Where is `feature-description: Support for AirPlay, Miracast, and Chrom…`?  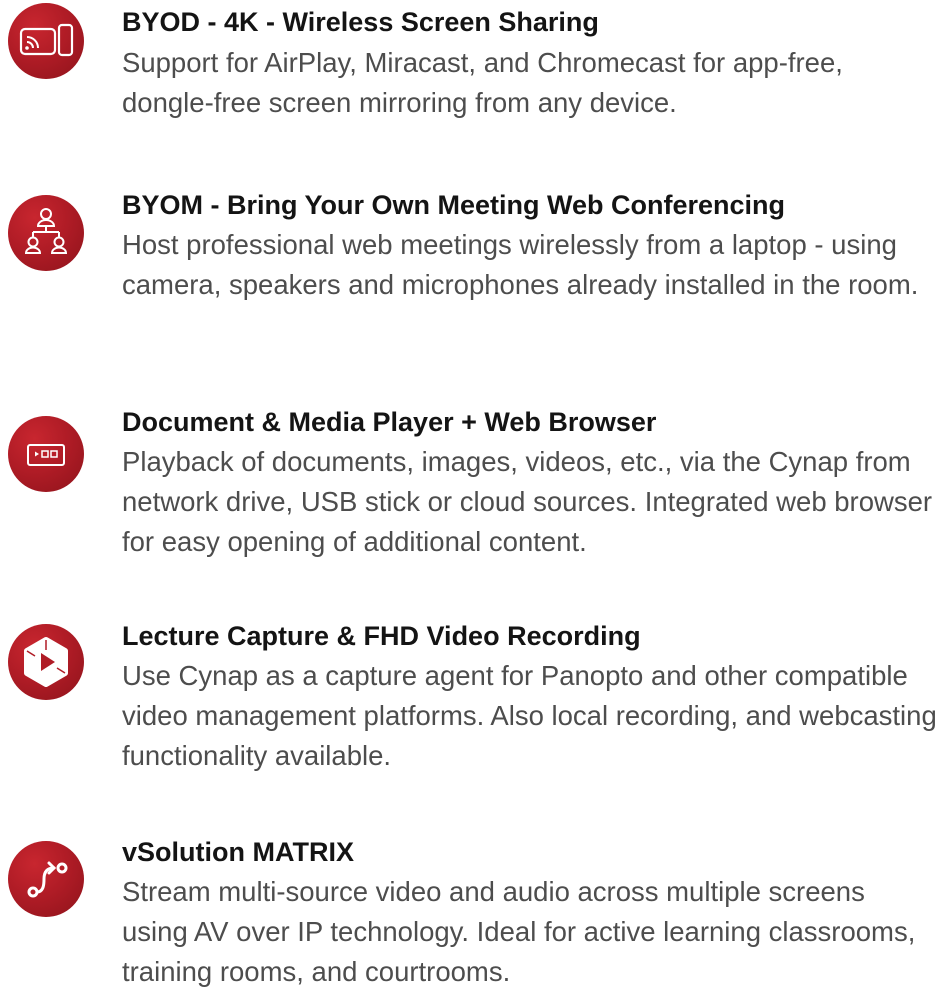 feature-description: Support for AirPlay, Miracast, and Chrom… is located at coordinates (482, 82).